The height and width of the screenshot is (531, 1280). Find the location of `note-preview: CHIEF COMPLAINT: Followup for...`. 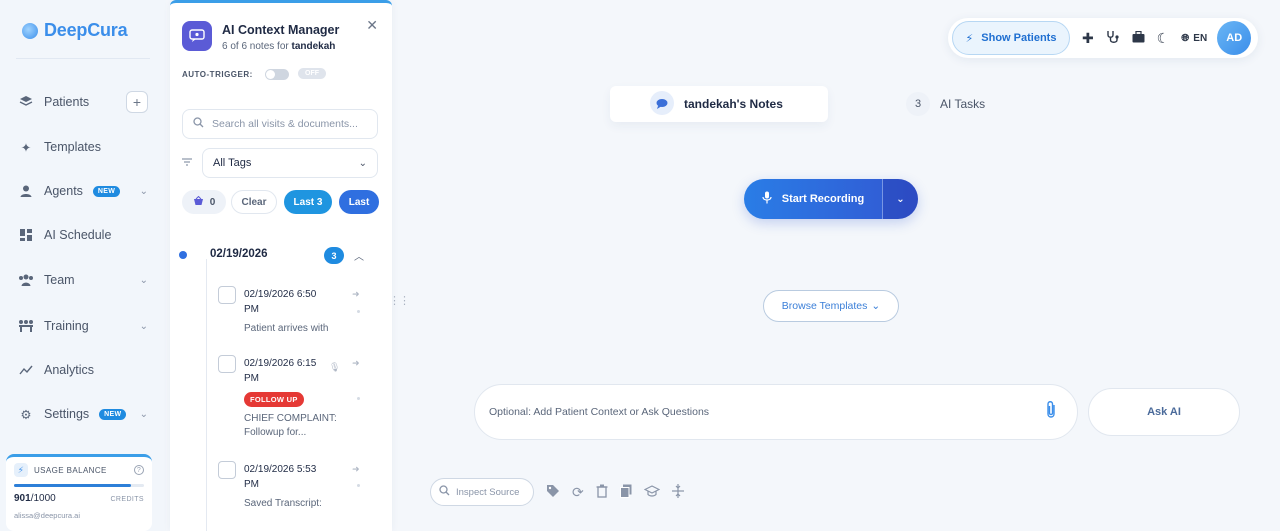

note-preview: CHIEF COMPLAINT: Followup for... is located at coordinates (290, 425).